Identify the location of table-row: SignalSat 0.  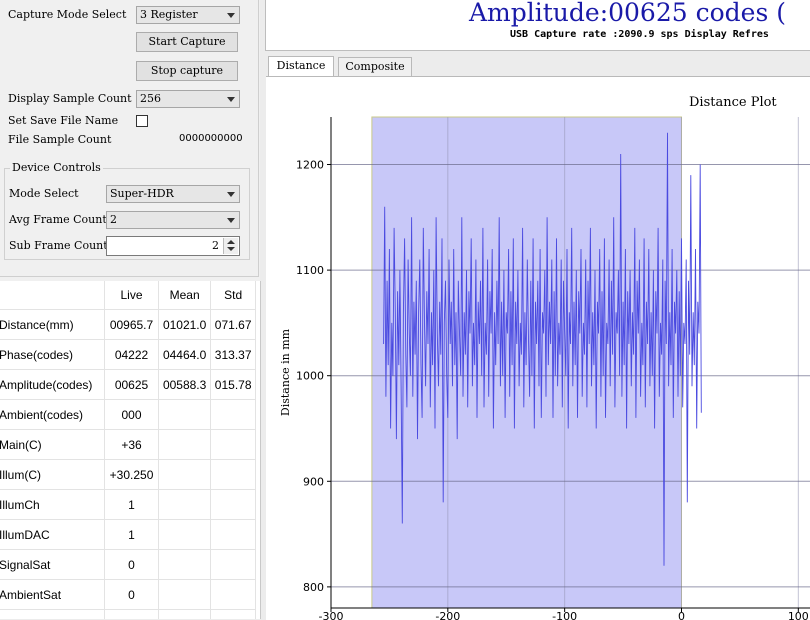
(128, 564).